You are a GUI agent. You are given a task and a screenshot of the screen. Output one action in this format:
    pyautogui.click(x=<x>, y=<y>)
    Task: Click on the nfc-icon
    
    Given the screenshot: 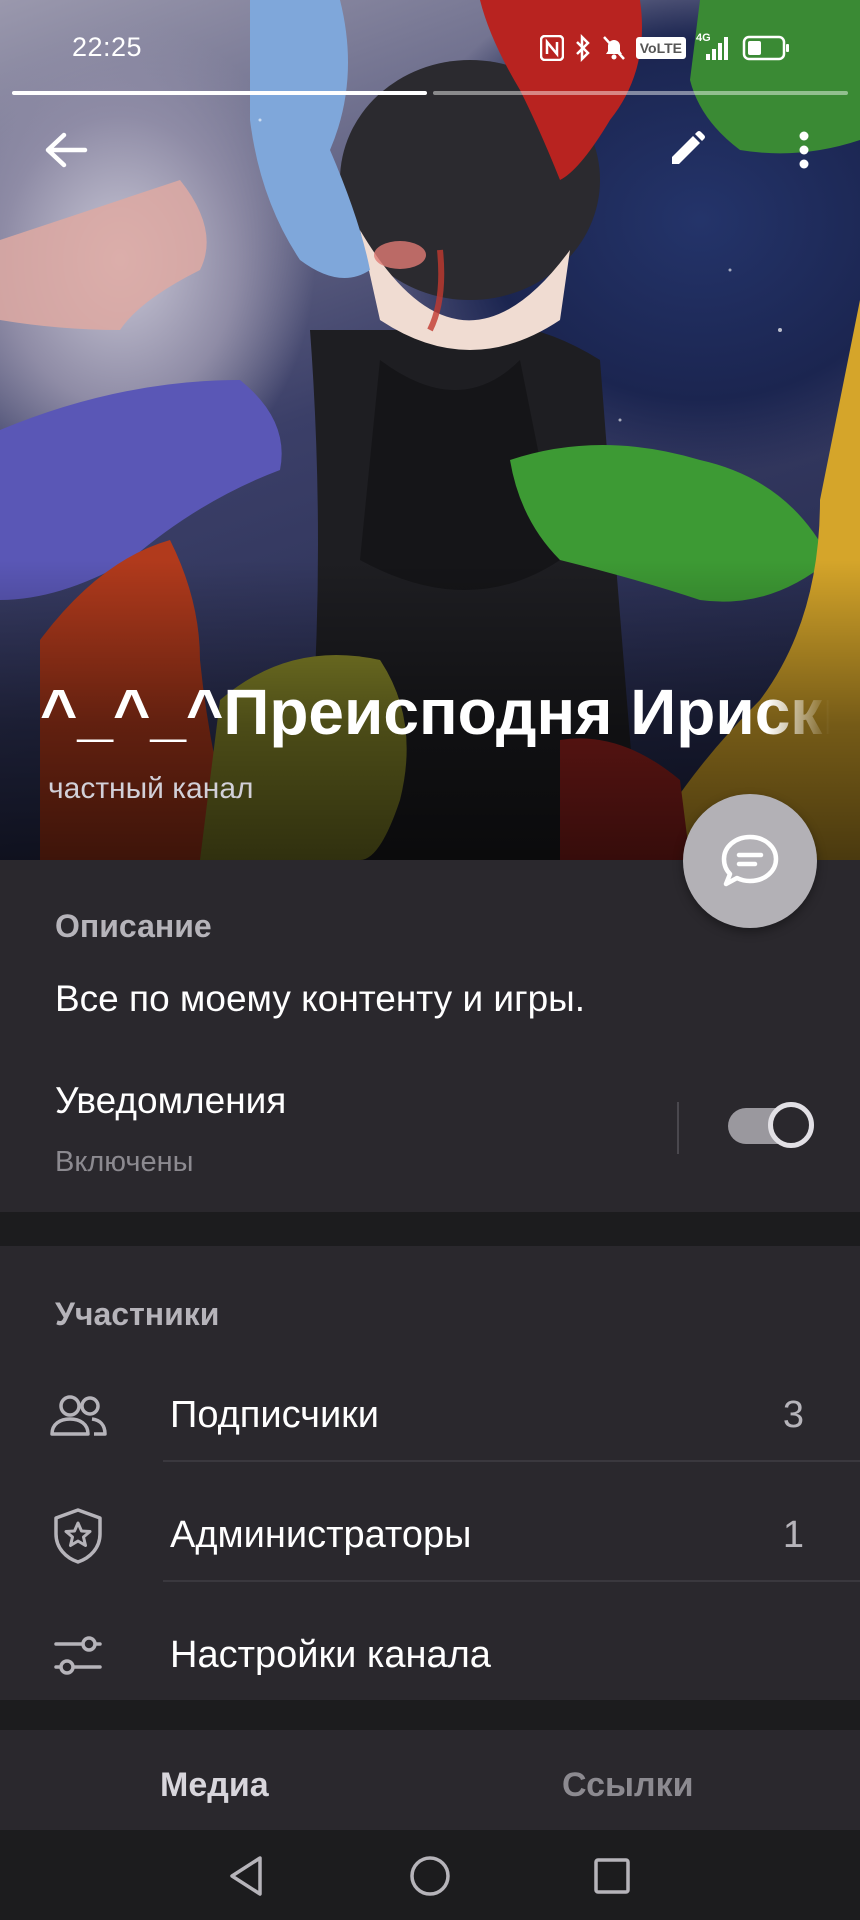 What is the action you would take?
    pyautogui.click(x=551, y=48)
    